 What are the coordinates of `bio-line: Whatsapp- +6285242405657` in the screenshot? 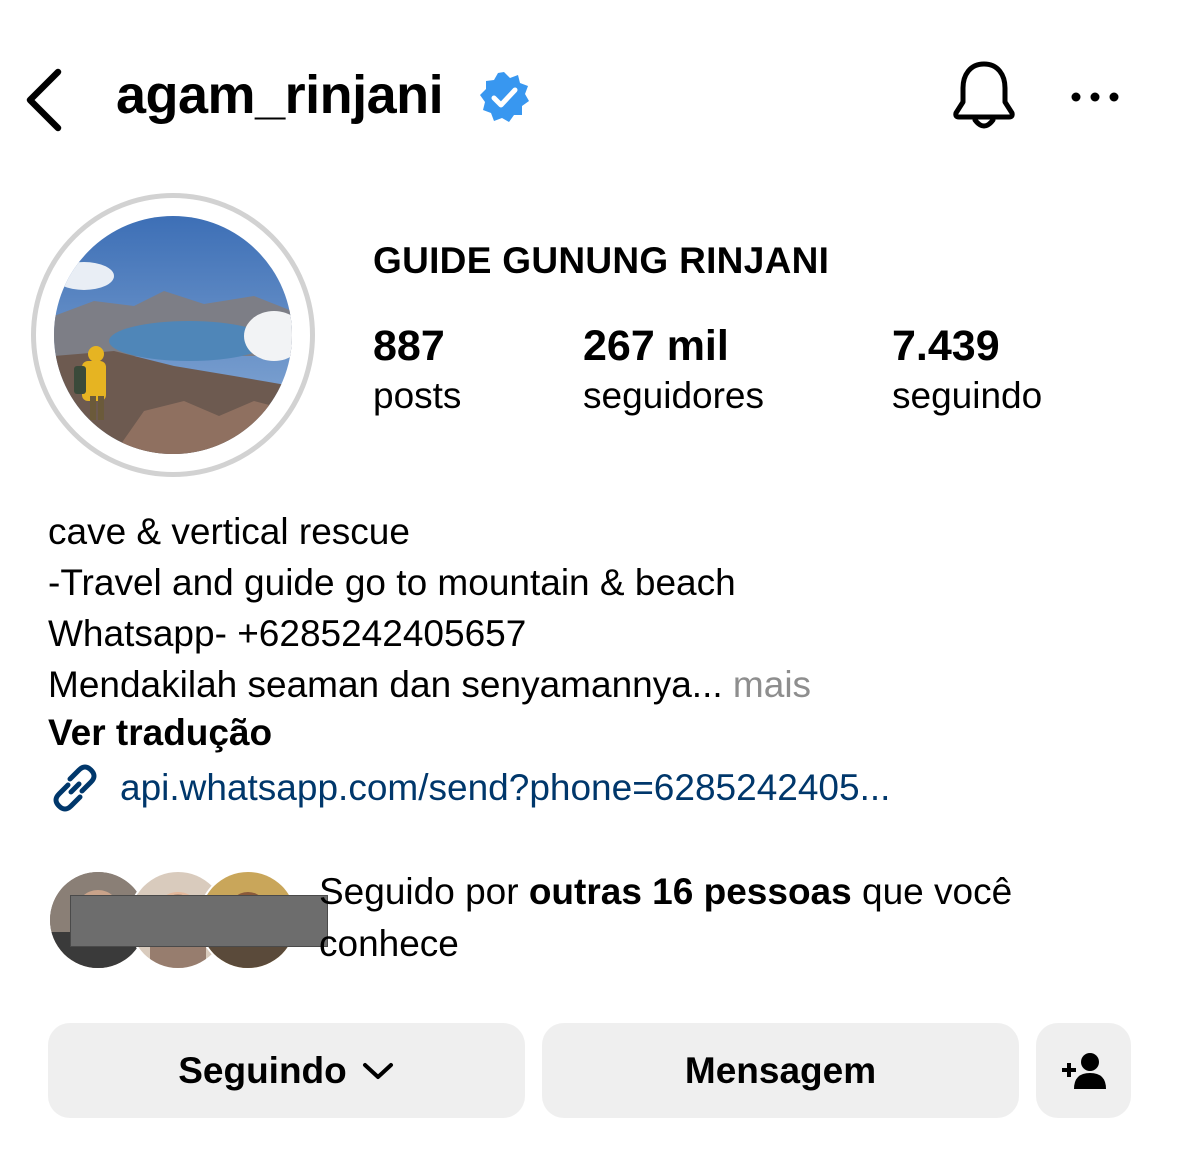 It's located at (287, 633).